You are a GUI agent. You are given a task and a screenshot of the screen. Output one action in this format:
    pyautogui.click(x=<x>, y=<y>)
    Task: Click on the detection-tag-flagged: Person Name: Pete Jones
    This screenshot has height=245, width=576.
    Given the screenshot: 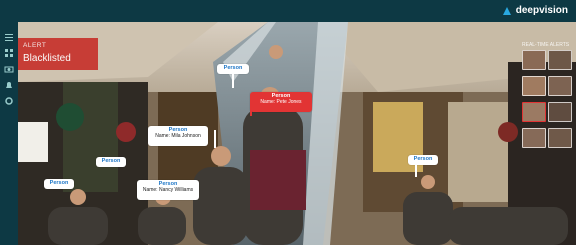 What is the action you would take?
    pyautogui.click(x=281, y=102)
    